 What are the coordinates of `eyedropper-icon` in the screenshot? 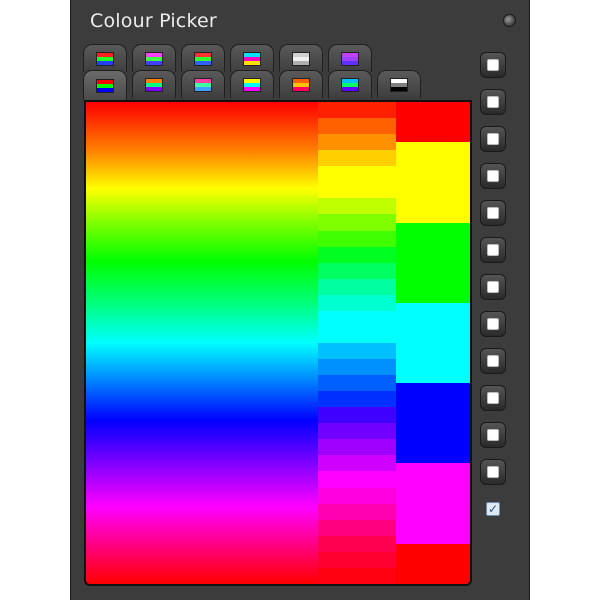 It's located at (301, 58).